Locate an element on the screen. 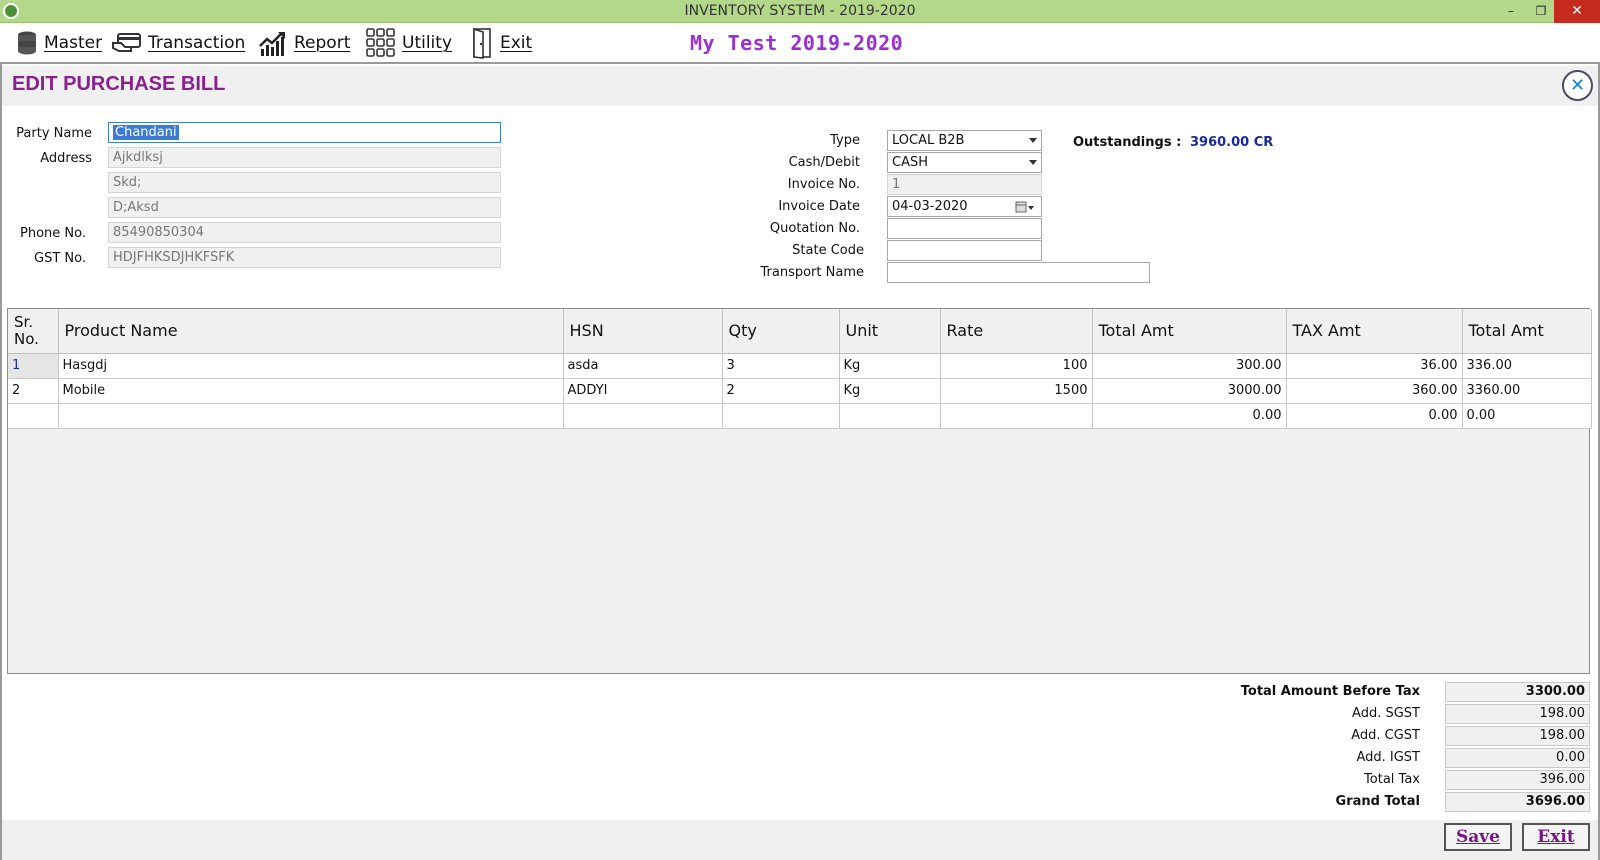 Image resolution: width=1600 pixels, height=860 pixels. grand-total-label: Grand Total is located at coordinates (1377, 801).